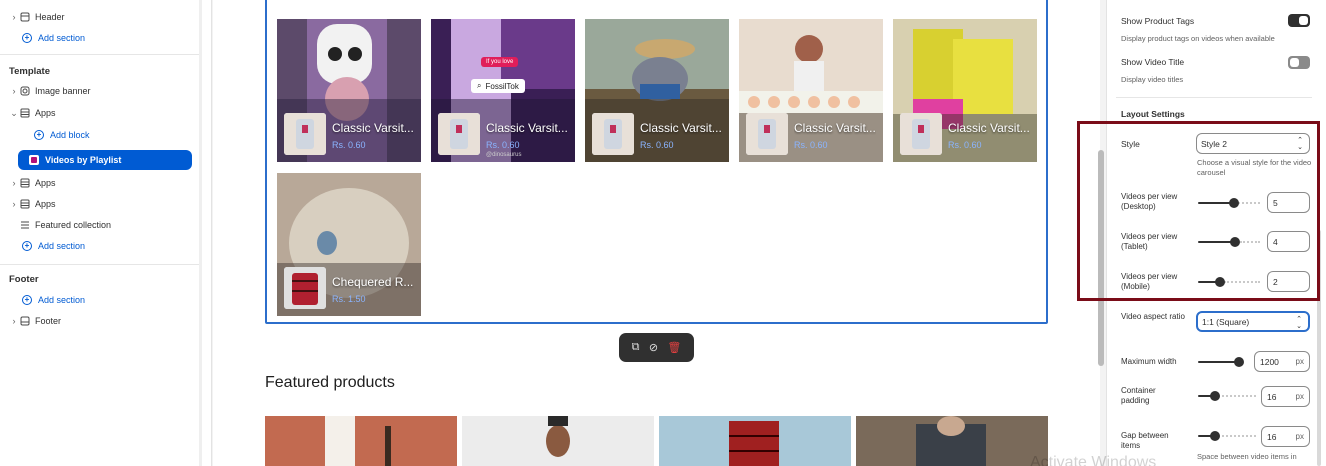 The image size is (1326, 466). Describe the element at coordinates (349, 244) in the screenshot. I see `video-tile: Chequered R... Rs. 1.50` at that location.